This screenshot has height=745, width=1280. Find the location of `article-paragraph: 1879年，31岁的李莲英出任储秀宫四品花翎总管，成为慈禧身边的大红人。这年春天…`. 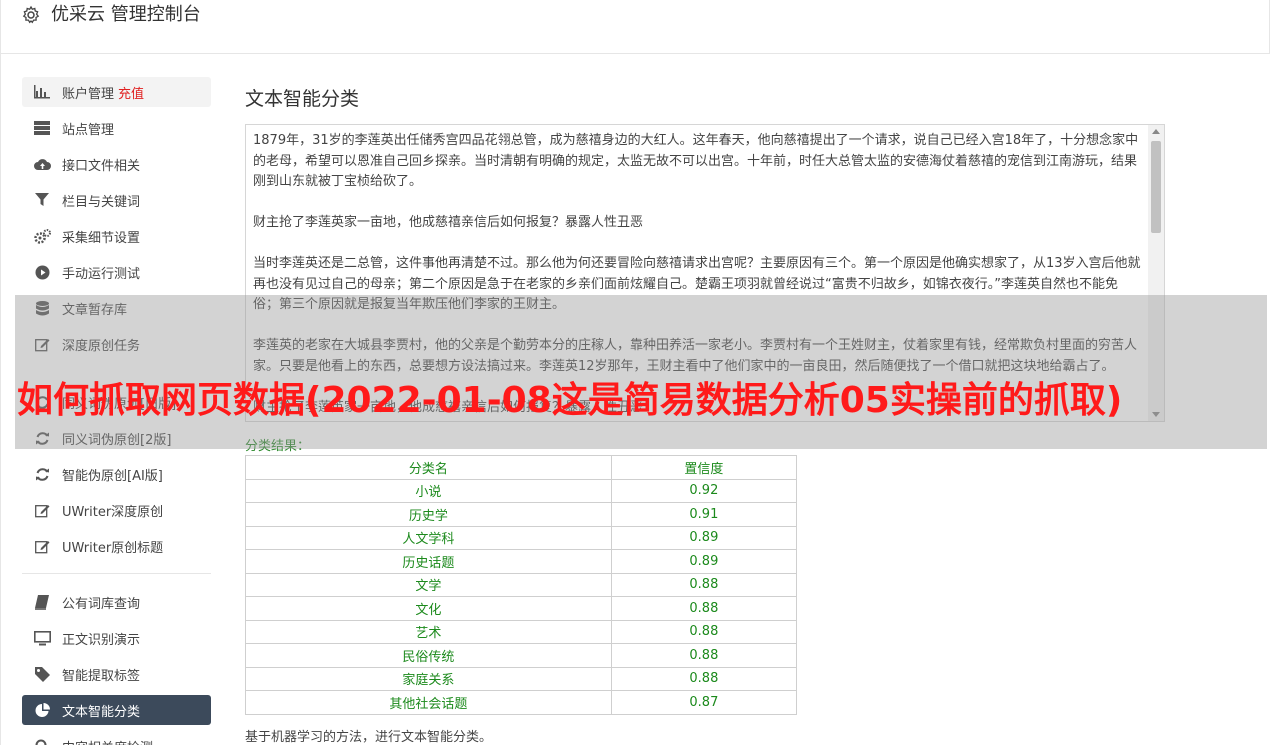

article-paragraph: 1879年，31岁的李莲英出任储秀宫四品花翎总管，成为慈禧身边的大红人。这年春天… is located at coordinates (696, 161).